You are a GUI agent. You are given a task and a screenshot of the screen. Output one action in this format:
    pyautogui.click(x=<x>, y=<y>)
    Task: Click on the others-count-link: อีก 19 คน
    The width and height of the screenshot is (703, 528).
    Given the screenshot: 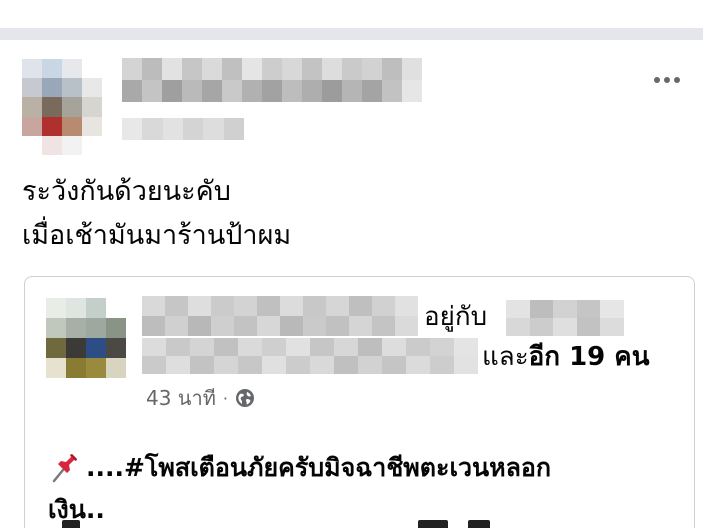 What is the action you would take?
    pyautogui.click(x=589, y=357)
    